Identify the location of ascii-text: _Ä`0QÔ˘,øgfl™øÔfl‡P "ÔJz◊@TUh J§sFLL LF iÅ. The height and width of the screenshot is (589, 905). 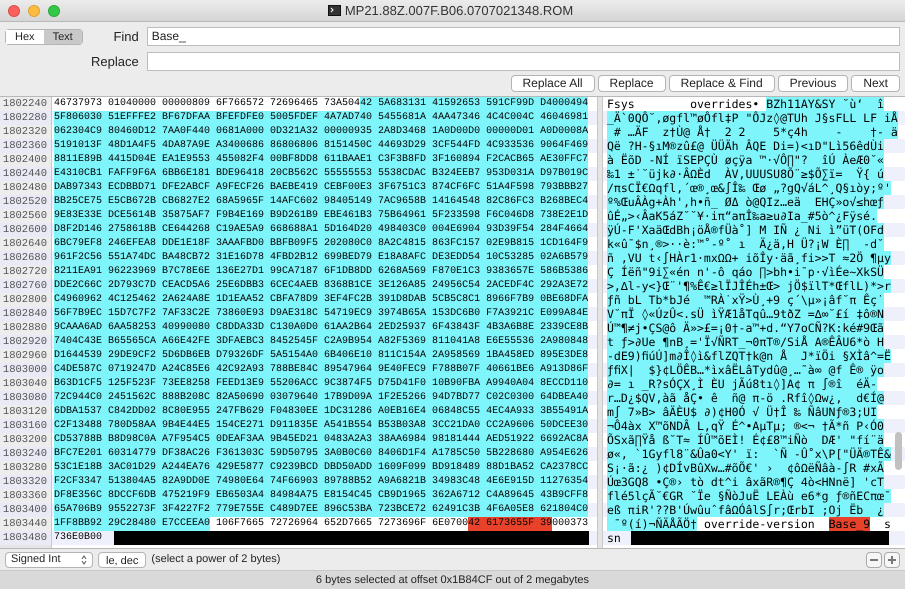
(752, 118).